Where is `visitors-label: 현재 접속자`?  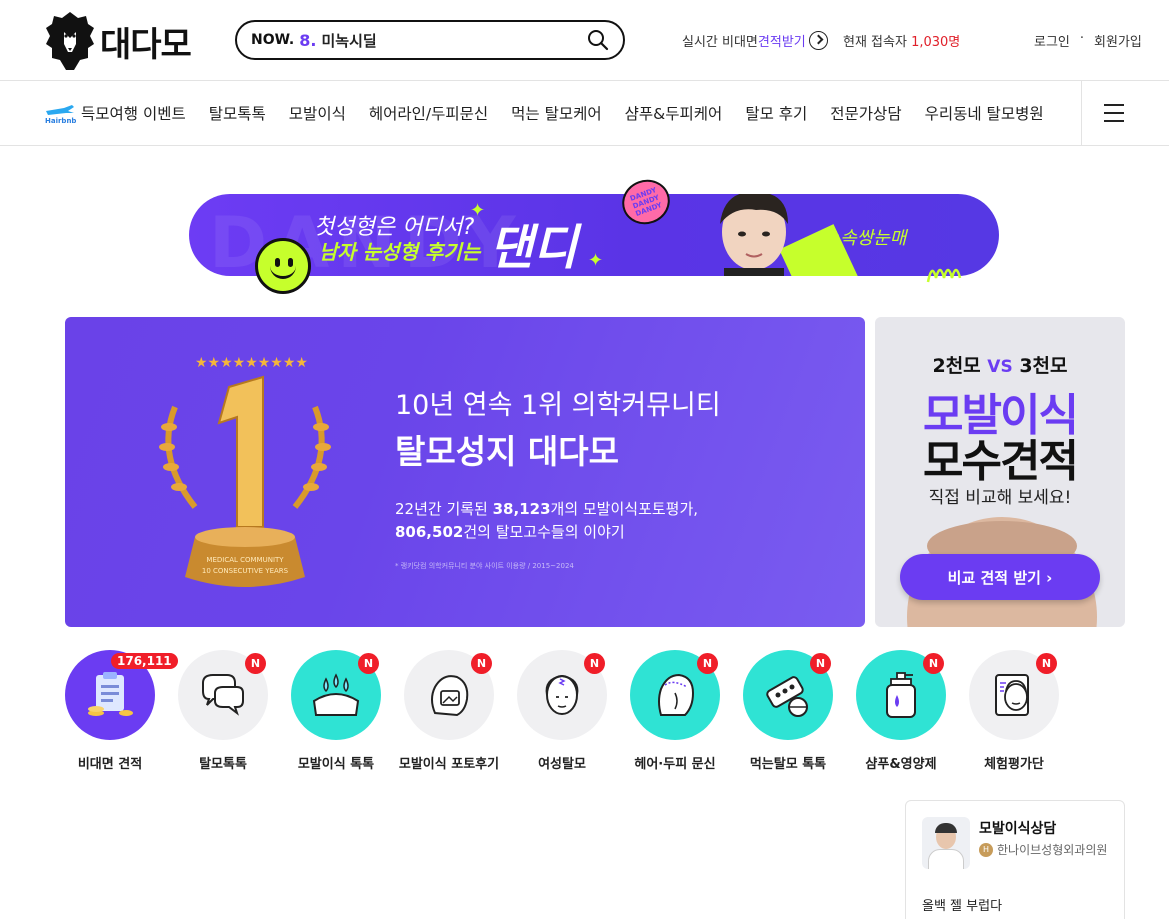 visitors-label: 현재 접속자 is located at coordinates (875, 42).